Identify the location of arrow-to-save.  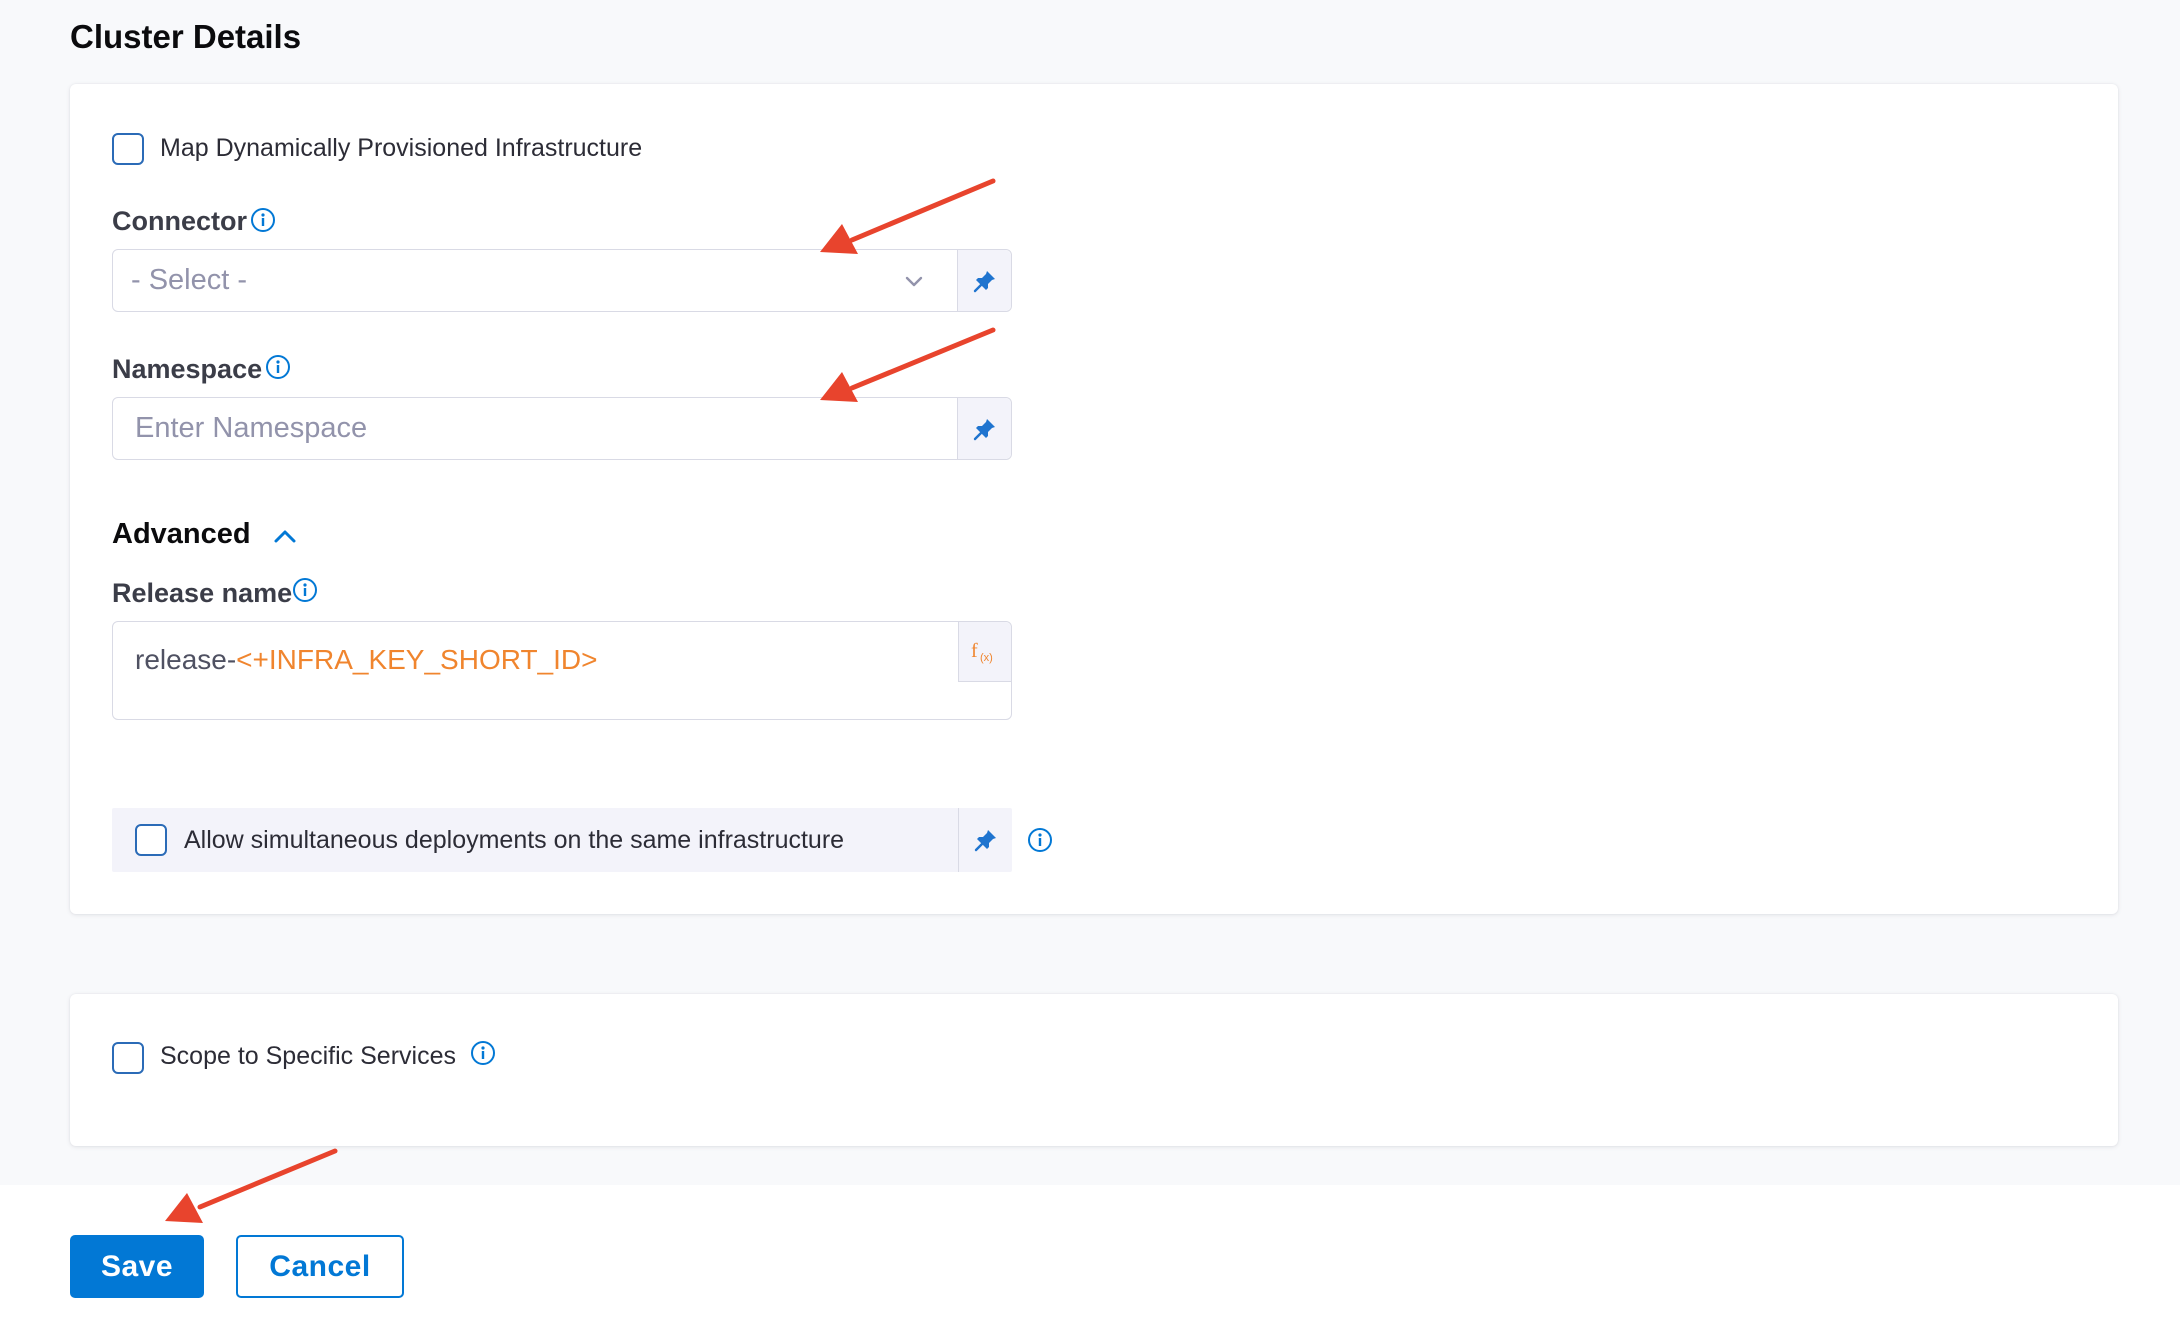
(251, 1185).